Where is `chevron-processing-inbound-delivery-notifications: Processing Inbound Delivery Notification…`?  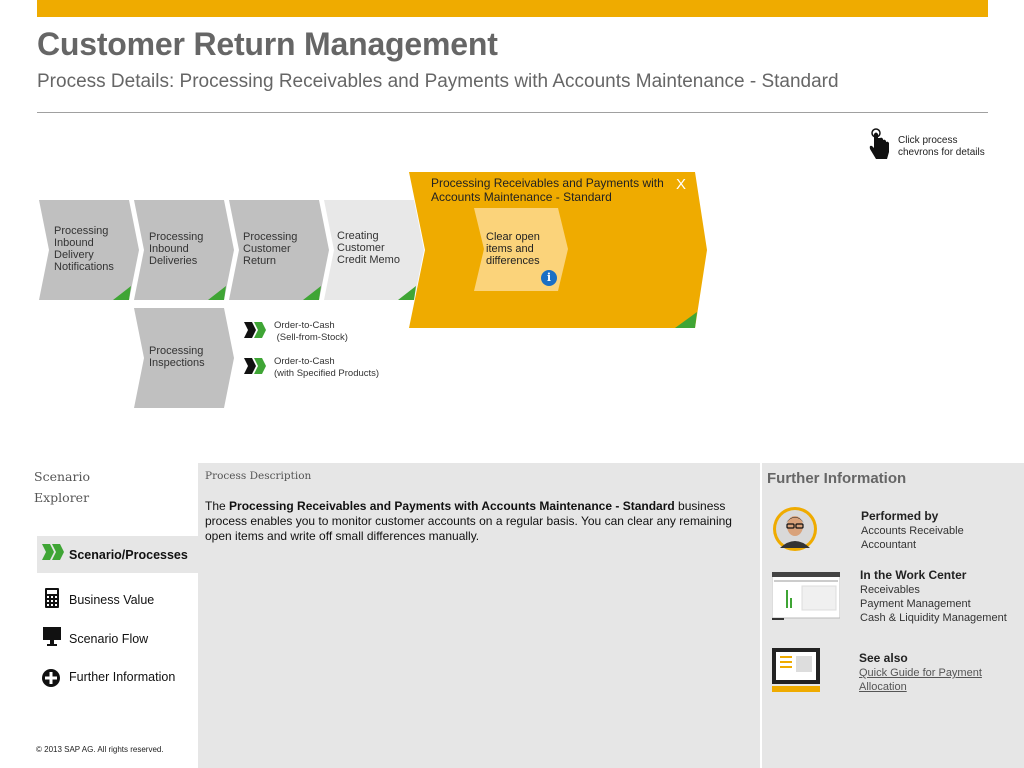
chevron-processing-inbound-delivery-notifications: Processing Inbound Delivery Notification… is located at coordinates (89, 250).